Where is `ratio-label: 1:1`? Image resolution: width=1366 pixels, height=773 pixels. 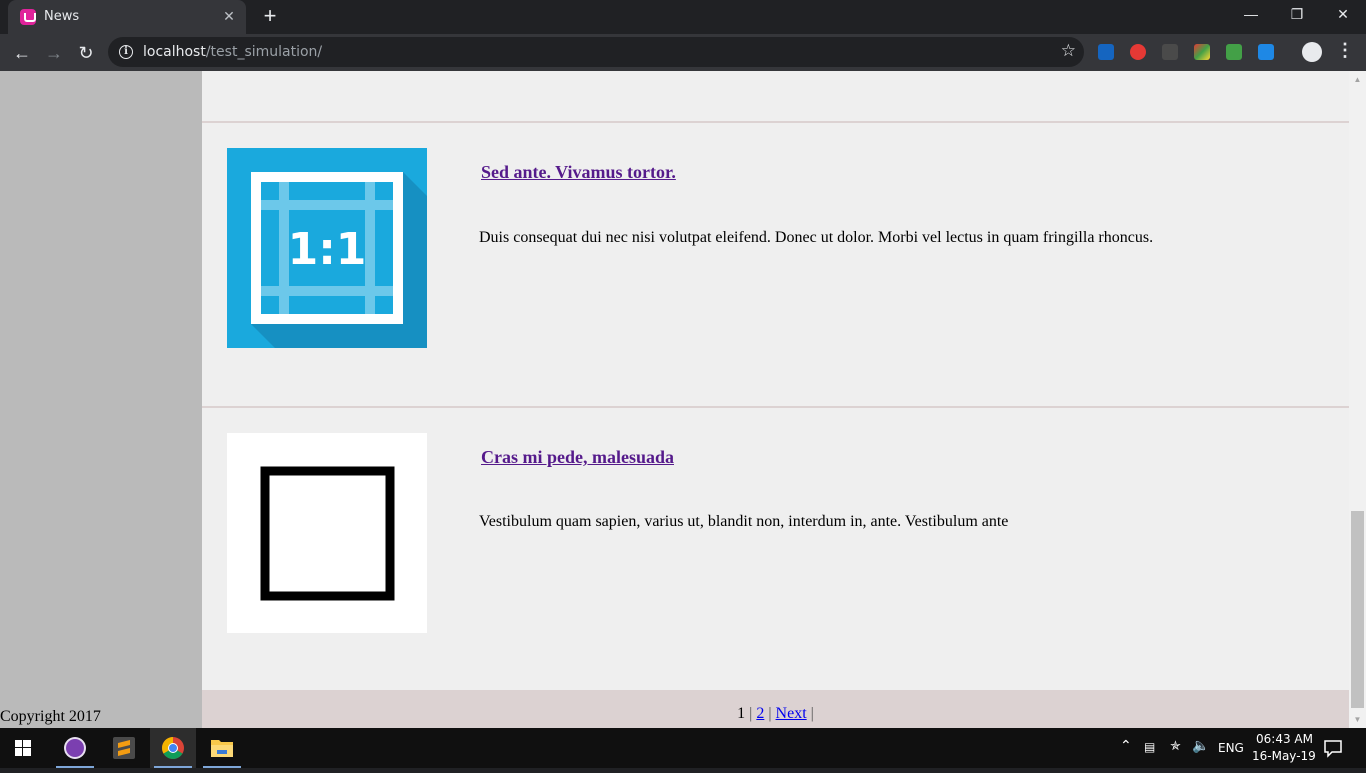
ratio-label: 1:1 is located at coordinates (327, 249).